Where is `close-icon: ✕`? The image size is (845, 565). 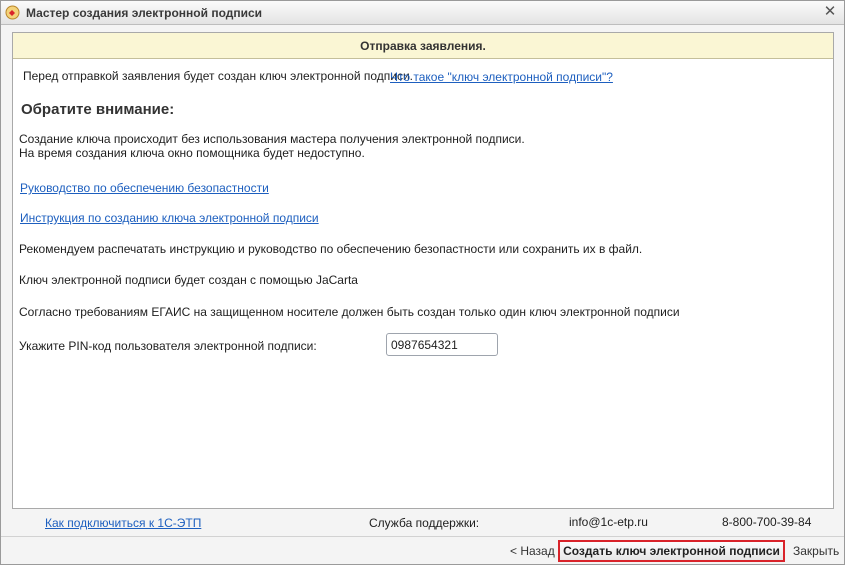
close-icon: ✕ is located at coordinates (830, 12).